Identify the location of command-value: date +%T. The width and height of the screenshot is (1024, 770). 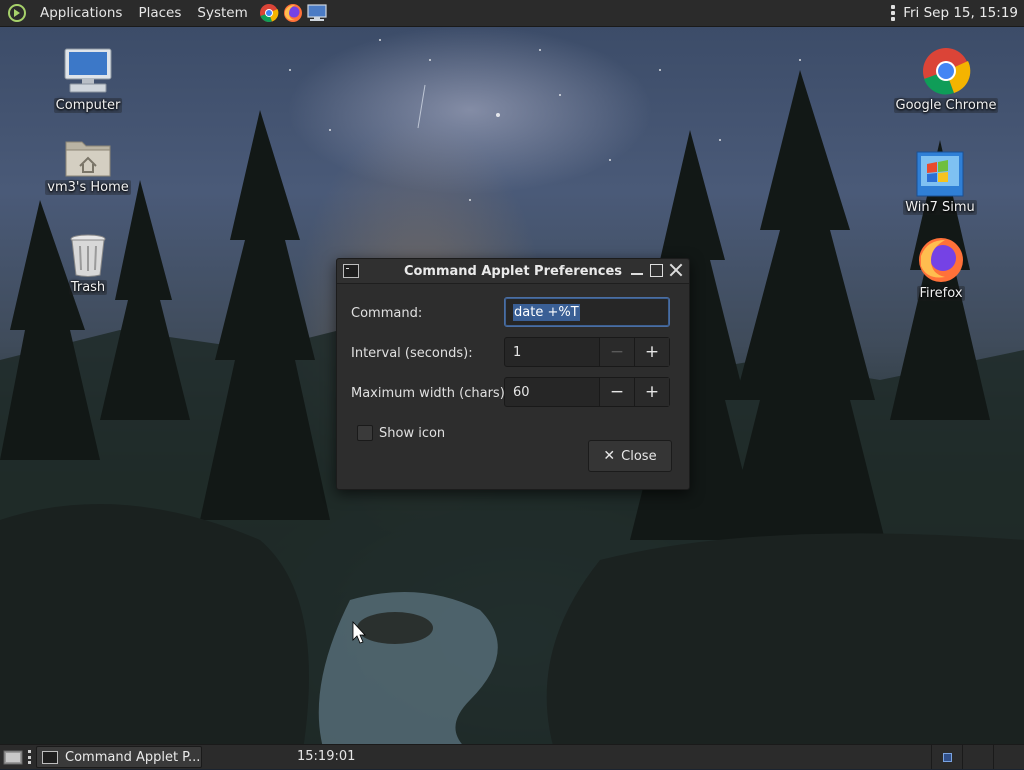
(546, 312).